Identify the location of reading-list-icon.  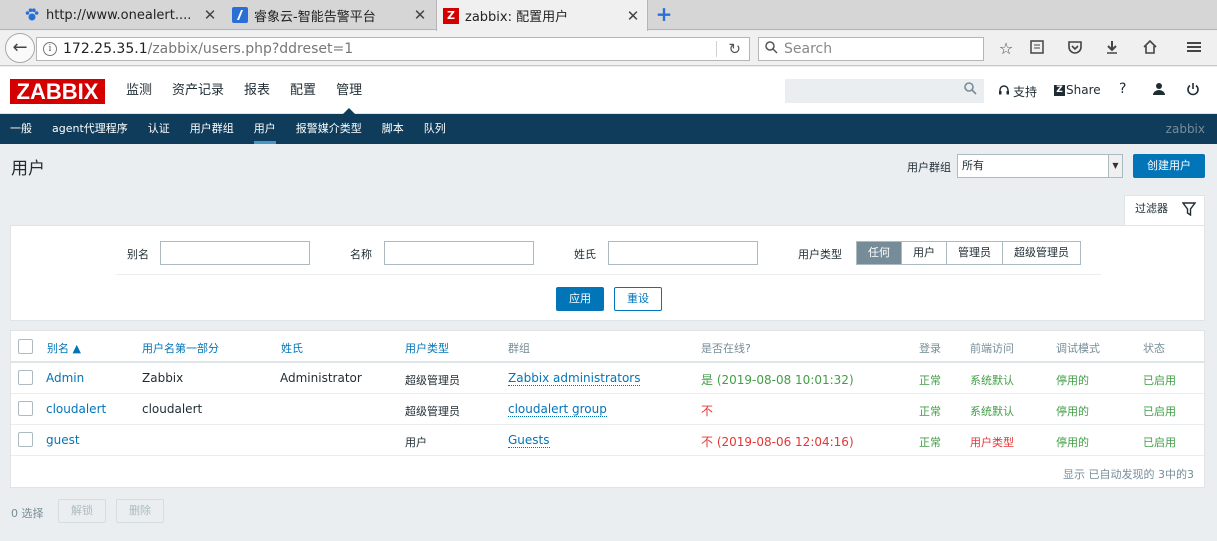
(1037, 49).